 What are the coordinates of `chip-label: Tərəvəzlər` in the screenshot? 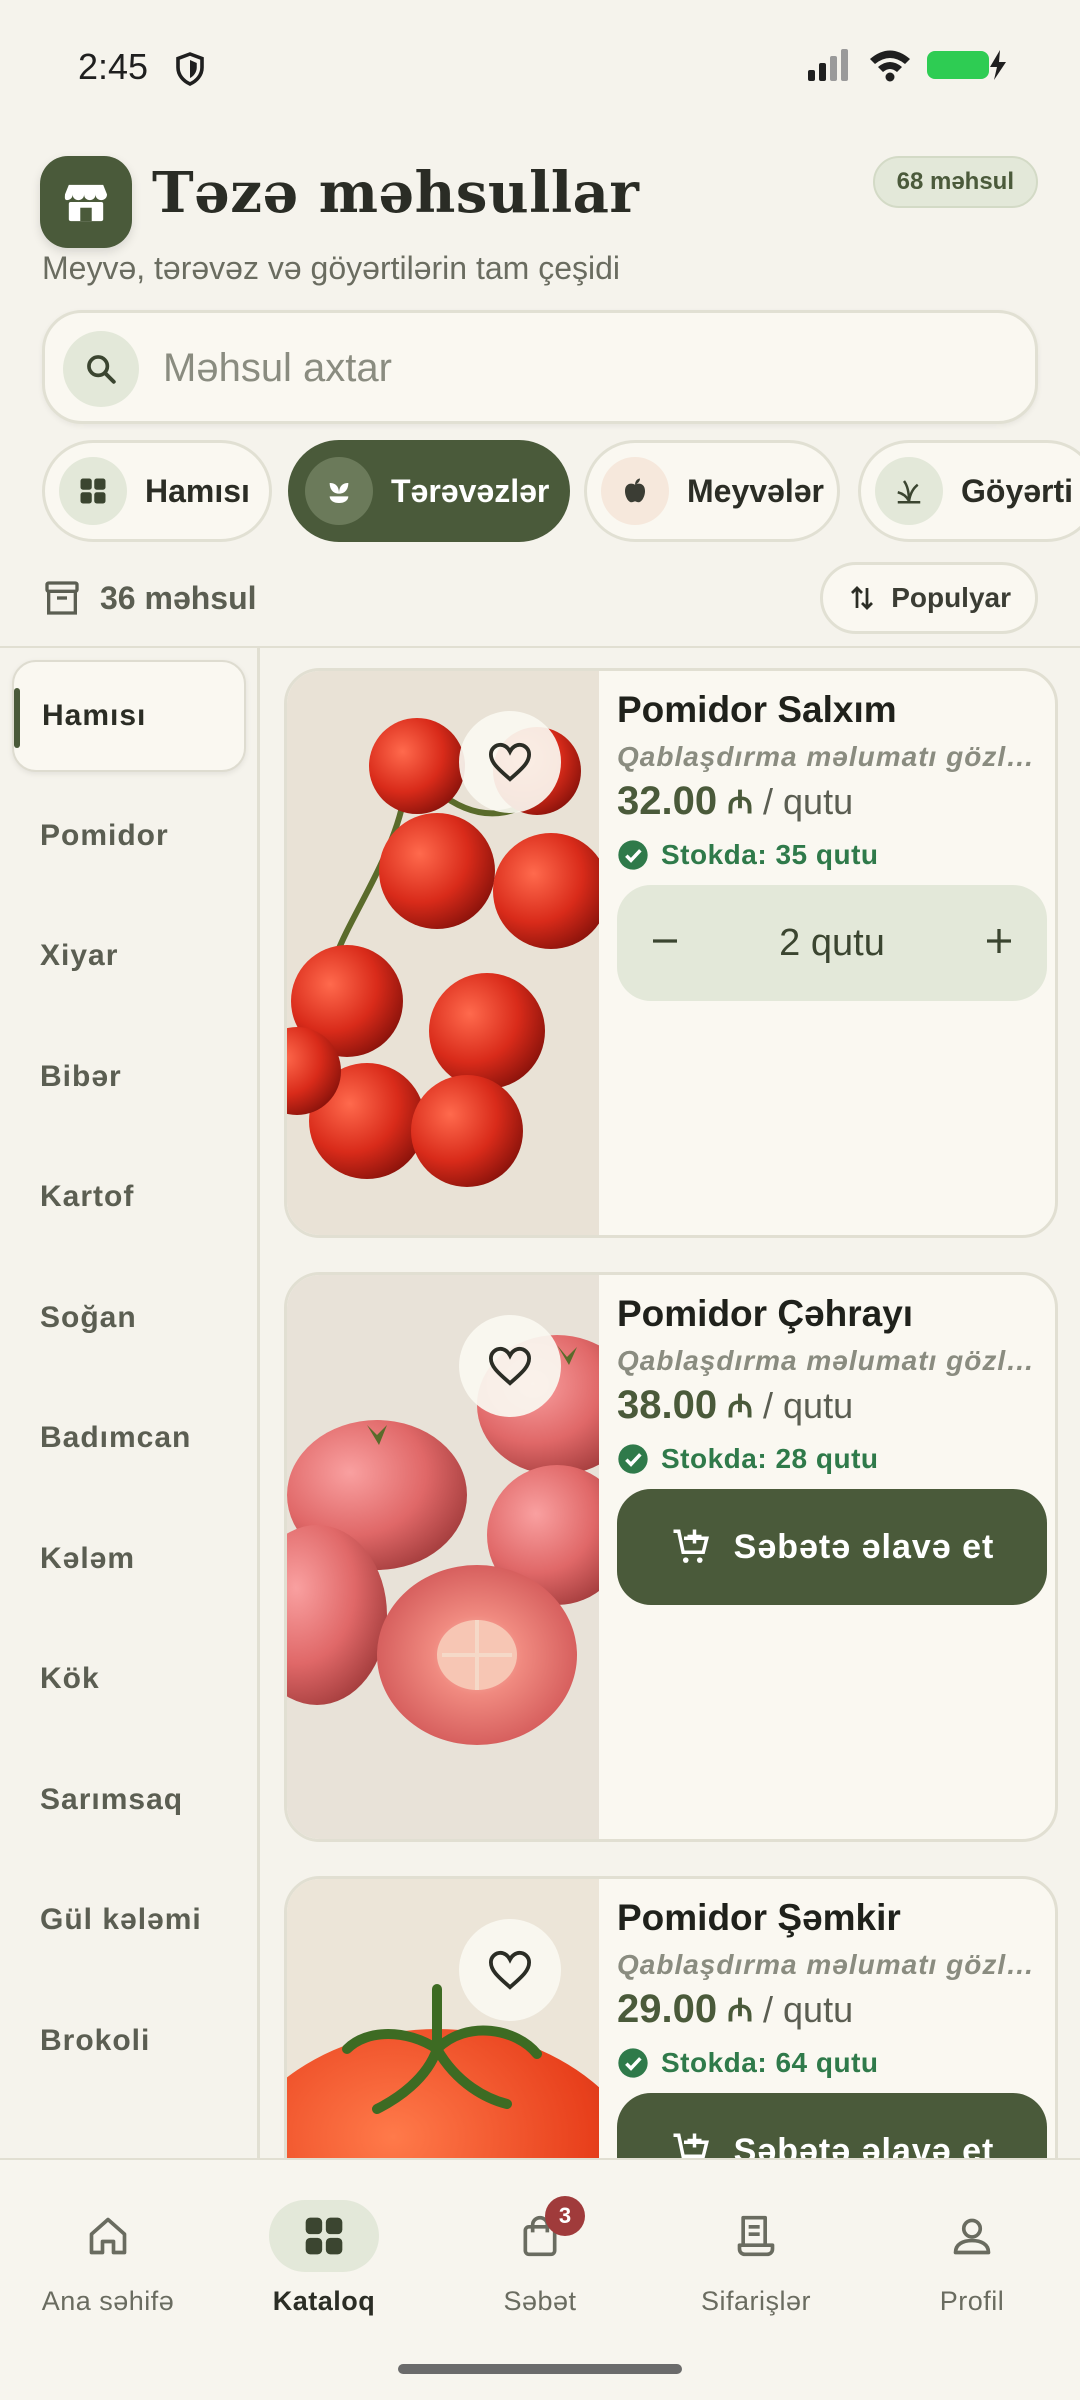 It's located at (470, 490).